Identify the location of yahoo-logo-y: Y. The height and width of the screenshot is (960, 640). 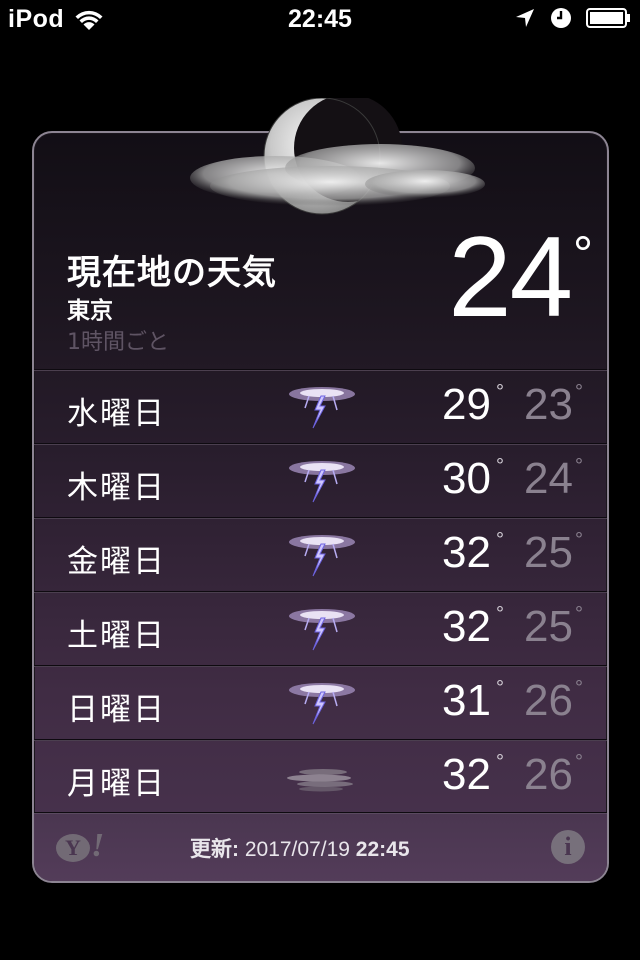
(73, 848).